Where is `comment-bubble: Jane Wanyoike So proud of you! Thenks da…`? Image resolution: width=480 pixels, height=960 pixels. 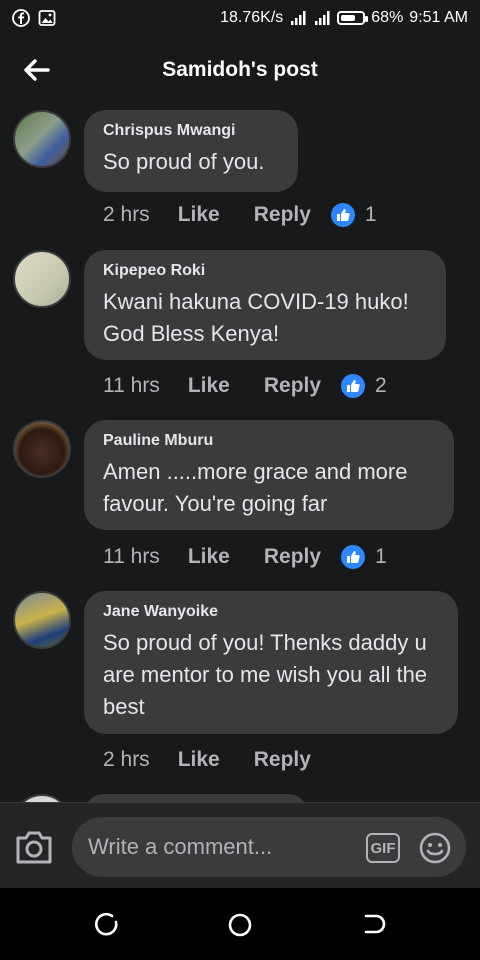
comment-bubble: Jane Wanyoike So proud of you! Thenks da… is located at coordinates (271, 662).